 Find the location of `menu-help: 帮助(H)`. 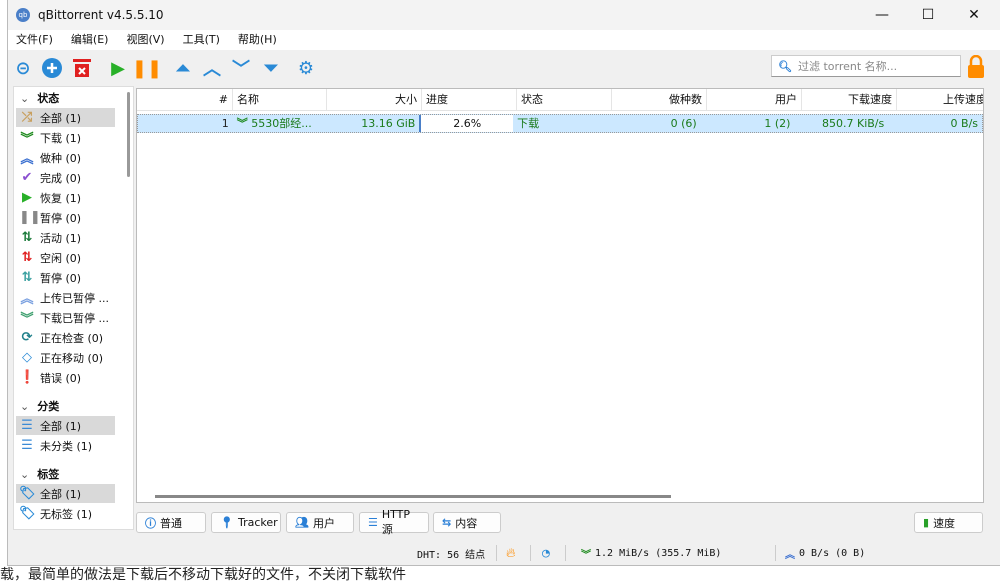

menu-help: 帮助(H) is located at coordinates (257, 40).